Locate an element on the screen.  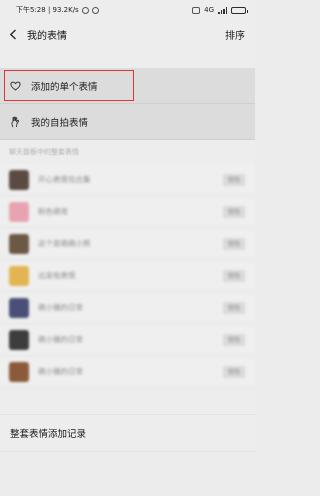
back-title: 我的表情 is located at coordinates (37, 34).